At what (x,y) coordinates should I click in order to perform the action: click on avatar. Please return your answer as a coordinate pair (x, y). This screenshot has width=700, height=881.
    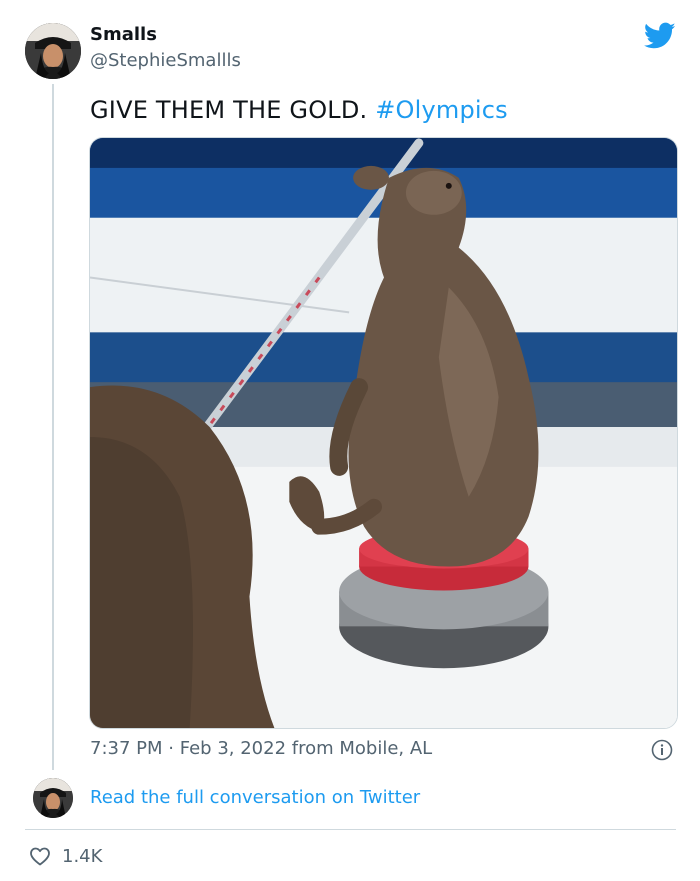
    Looking at the image, I should click on (53, 51).